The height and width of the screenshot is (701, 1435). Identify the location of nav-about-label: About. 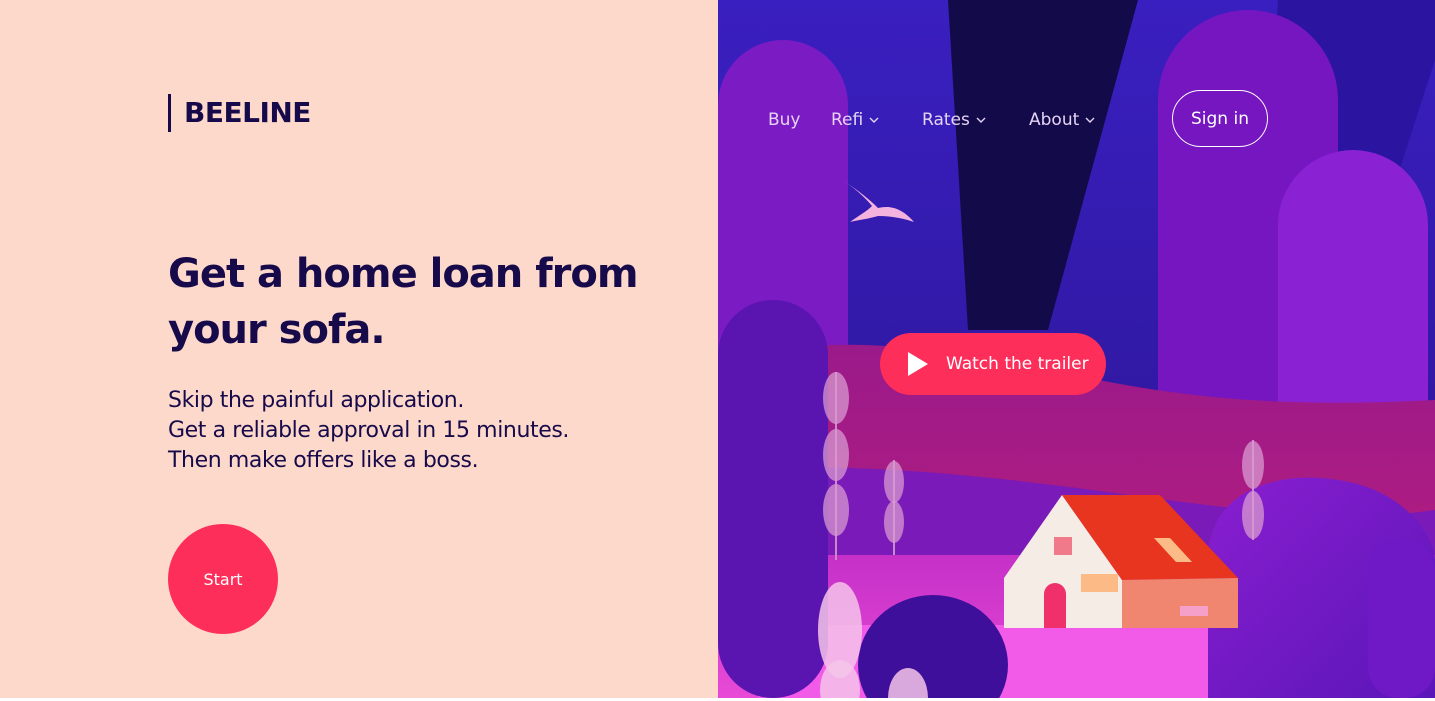
(1054, 120).